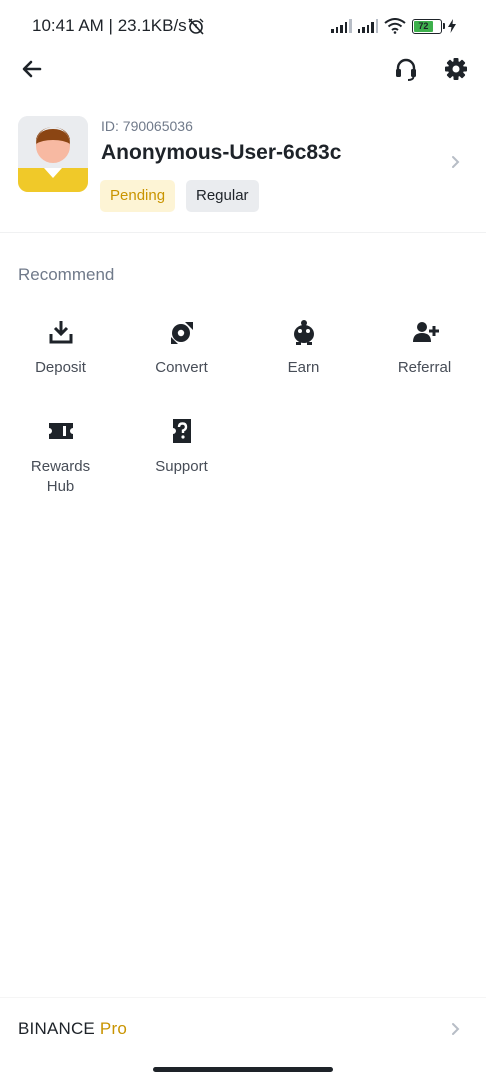 This screenshot has height=1080, width=486. What do you see at coordinates (303, 332) in the screenshot?
I see `earn-icon` at bounding box center [303, 332].